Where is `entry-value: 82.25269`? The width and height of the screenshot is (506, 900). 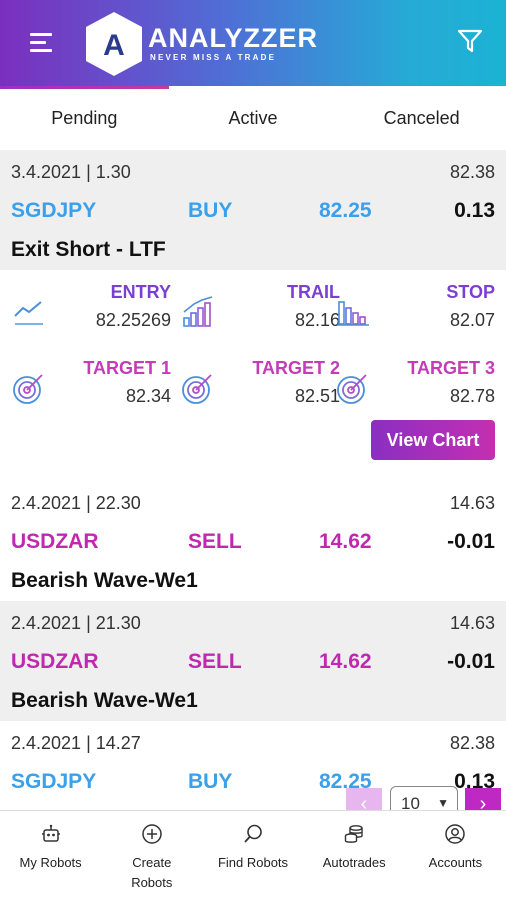
entry-value: 82.25269 is located at coordinates (133, 320).